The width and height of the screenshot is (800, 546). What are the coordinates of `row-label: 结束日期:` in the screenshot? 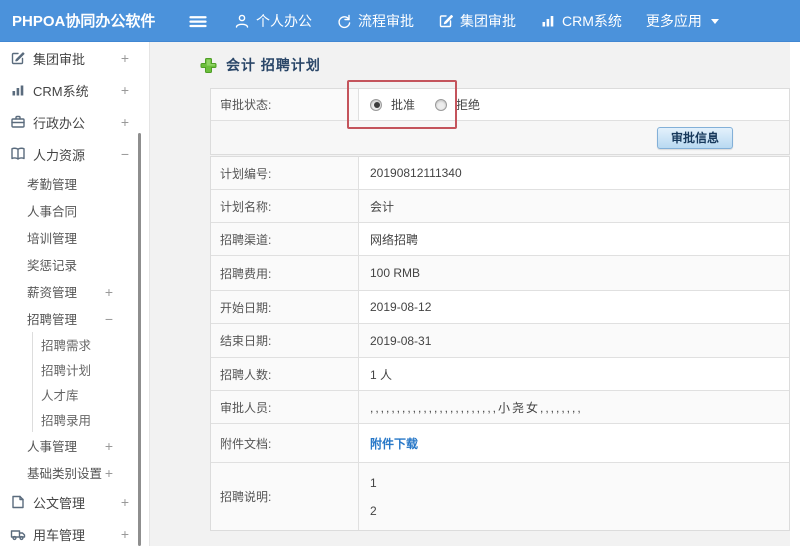 It's located at (285, 340).